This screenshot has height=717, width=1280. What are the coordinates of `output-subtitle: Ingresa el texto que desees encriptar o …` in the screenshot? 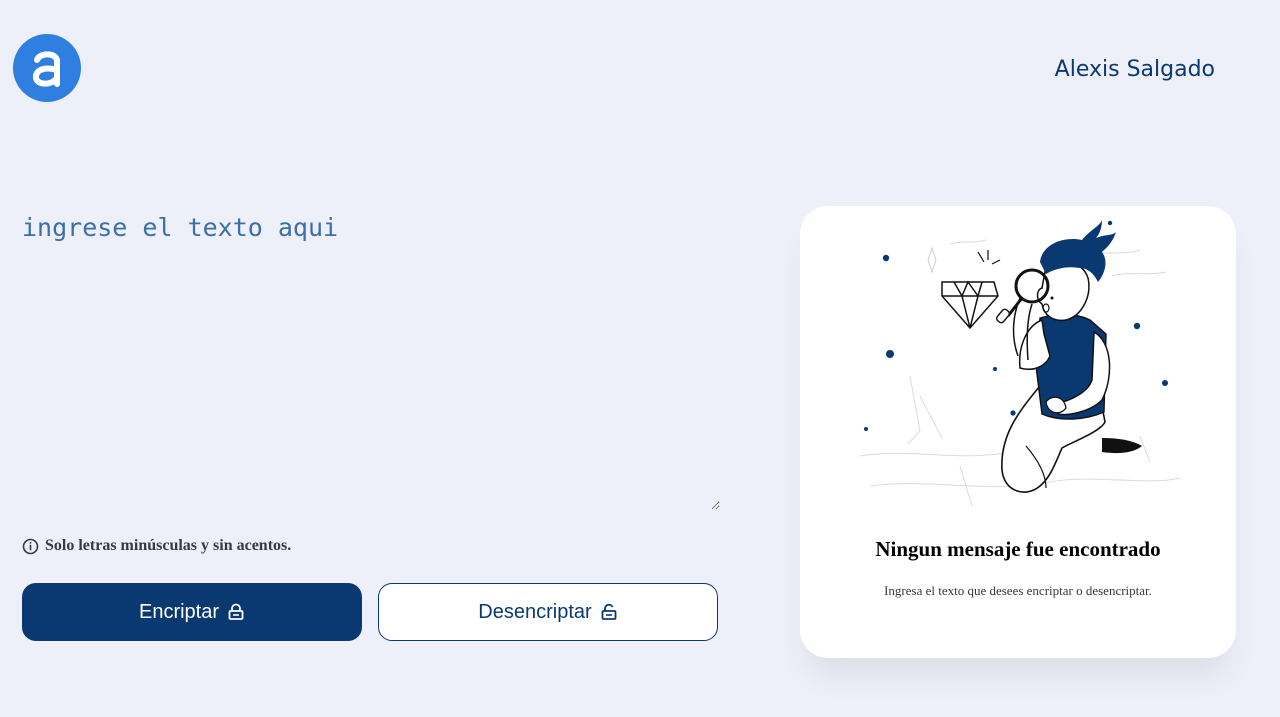 It's located at (1018, 590).